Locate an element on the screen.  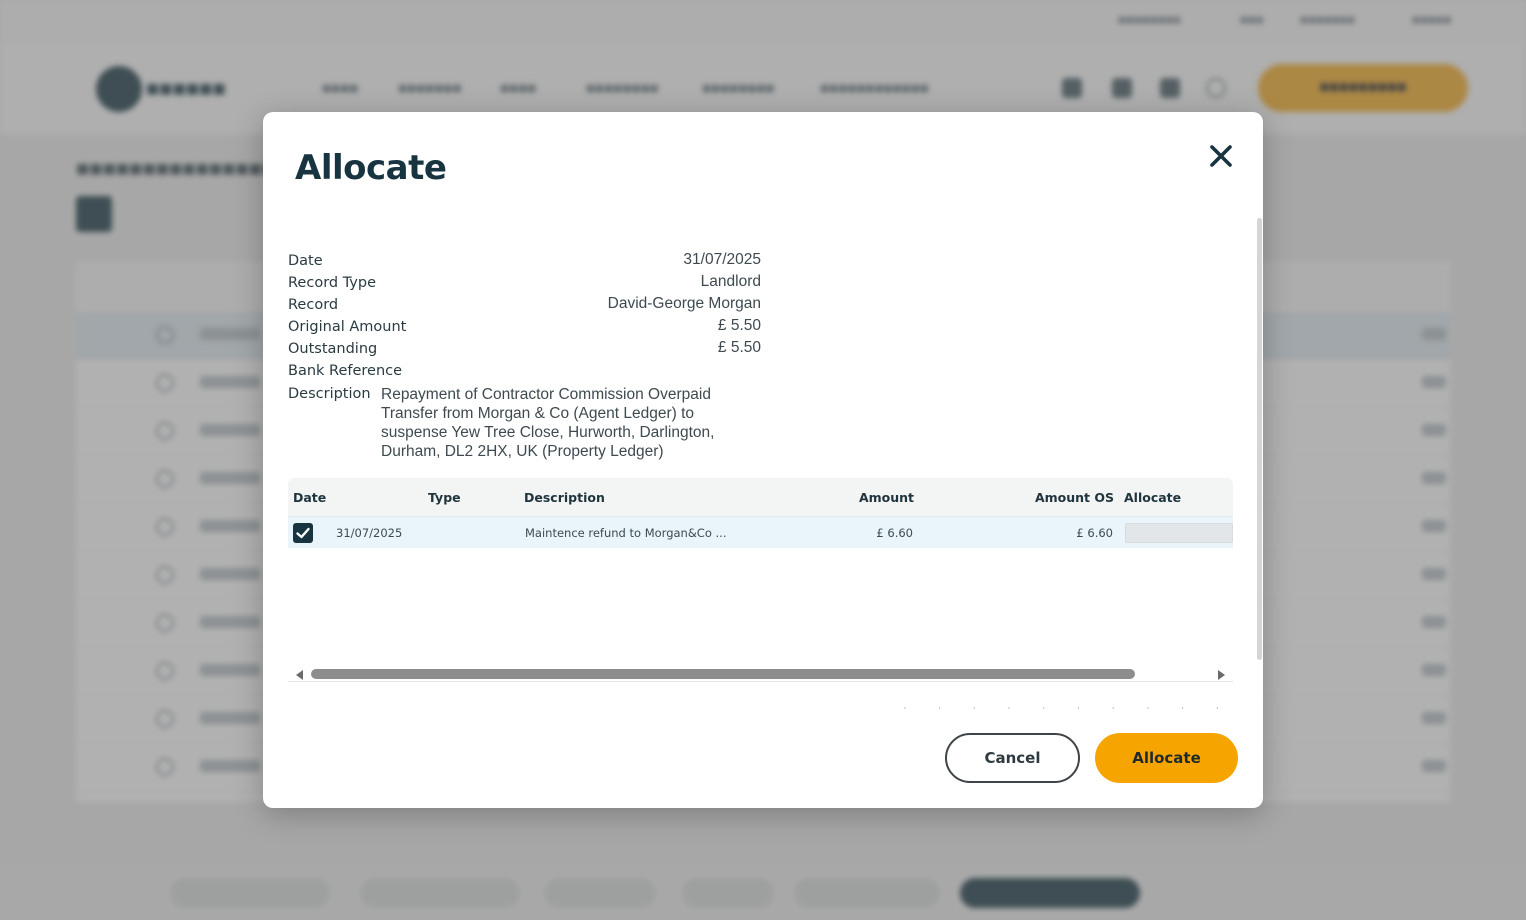
cell-date: 31/07/2025 is located at coordinates (369, 533).